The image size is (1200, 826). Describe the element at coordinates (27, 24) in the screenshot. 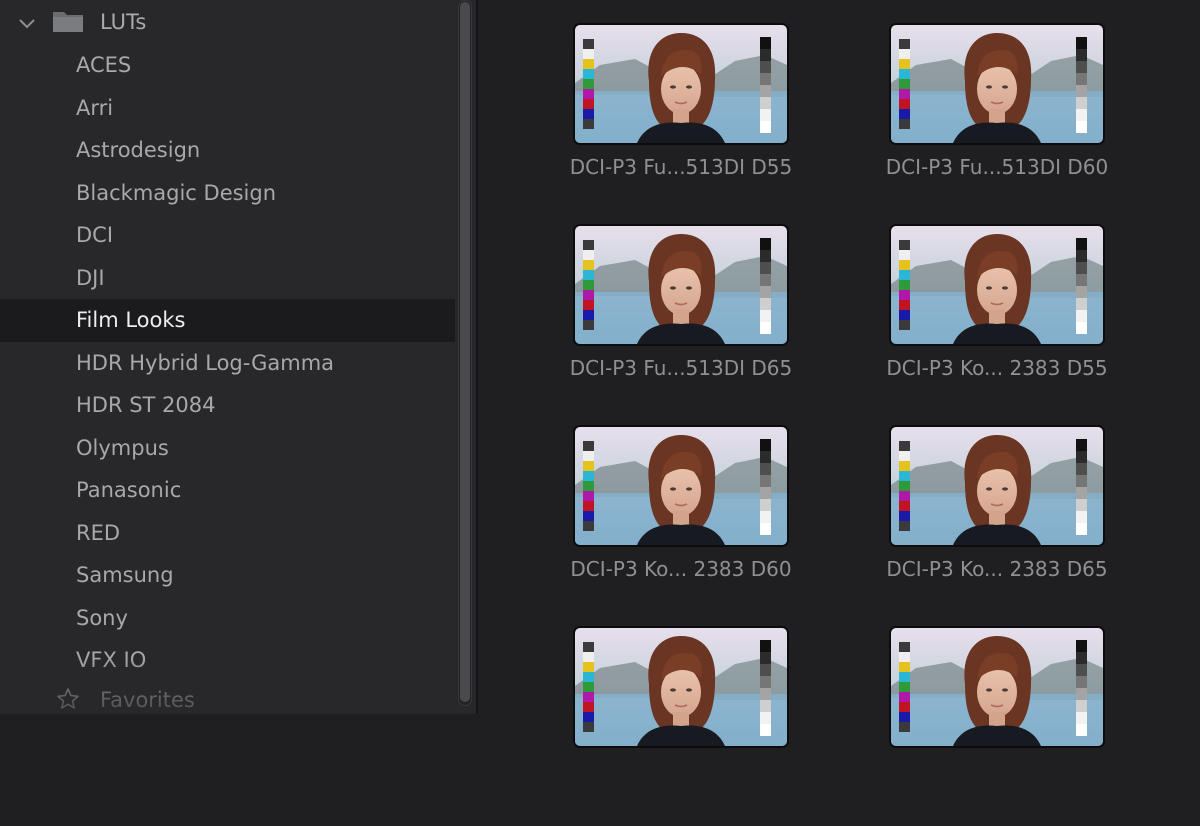

I see `chevron-down-icon` at that location.